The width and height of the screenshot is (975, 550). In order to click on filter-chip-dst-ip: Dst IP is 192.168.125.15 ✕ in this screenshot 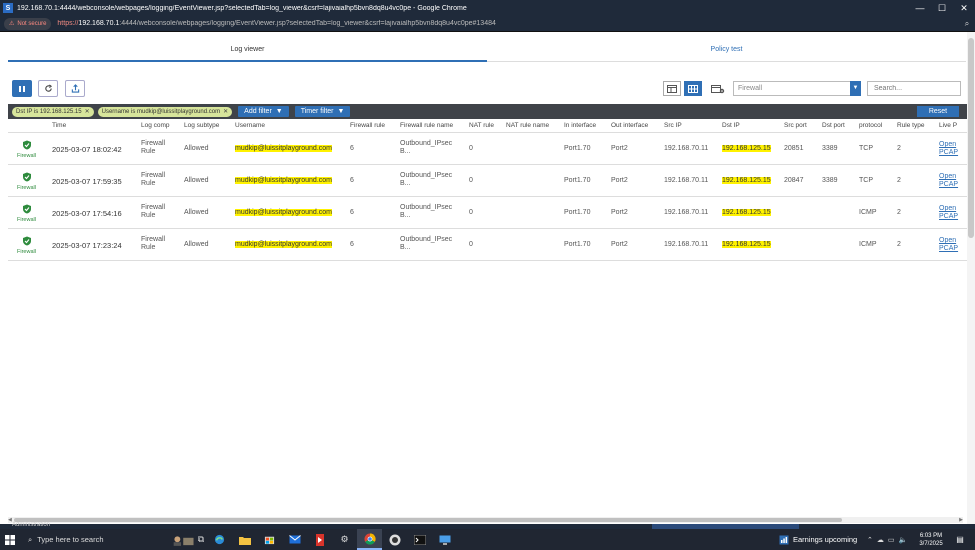, I will do `click(53, 111)`.